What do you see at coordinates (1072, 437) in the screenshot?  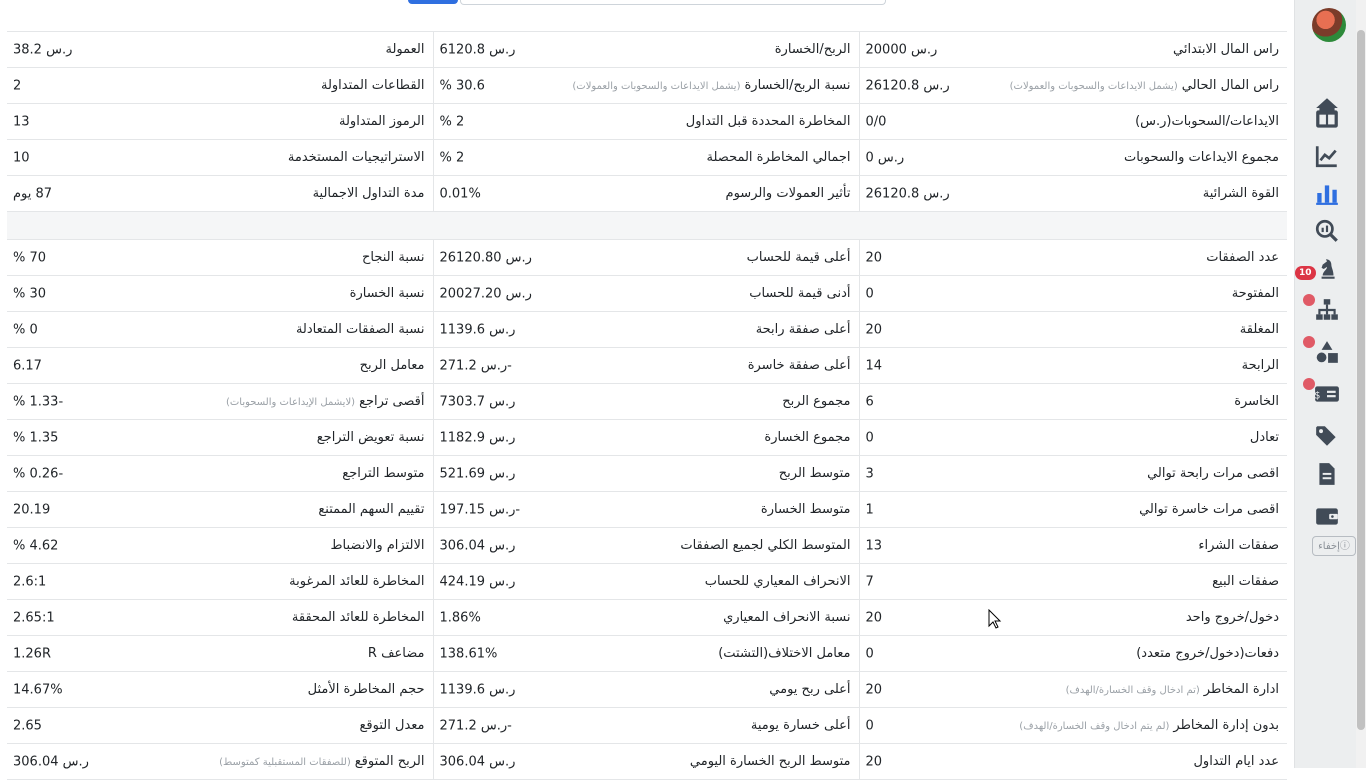 I see `stats-cell: تعادل 0` at bounding box center [1072, 437].